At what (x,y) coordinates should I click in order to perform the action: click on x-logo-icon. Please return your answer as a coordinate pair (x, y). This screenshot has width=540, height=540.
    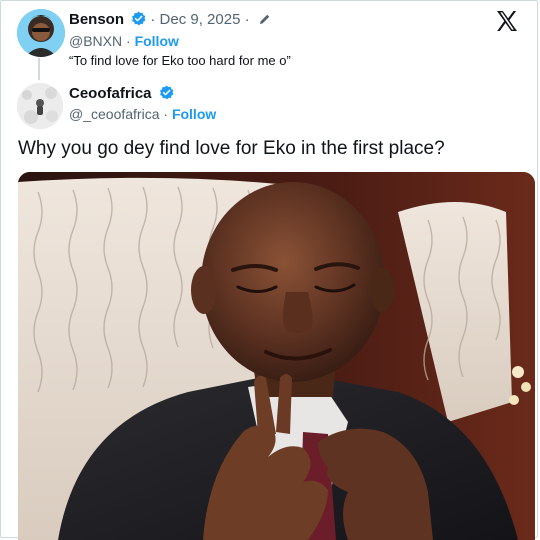
    Looking at the image, I should click on (507, 21).